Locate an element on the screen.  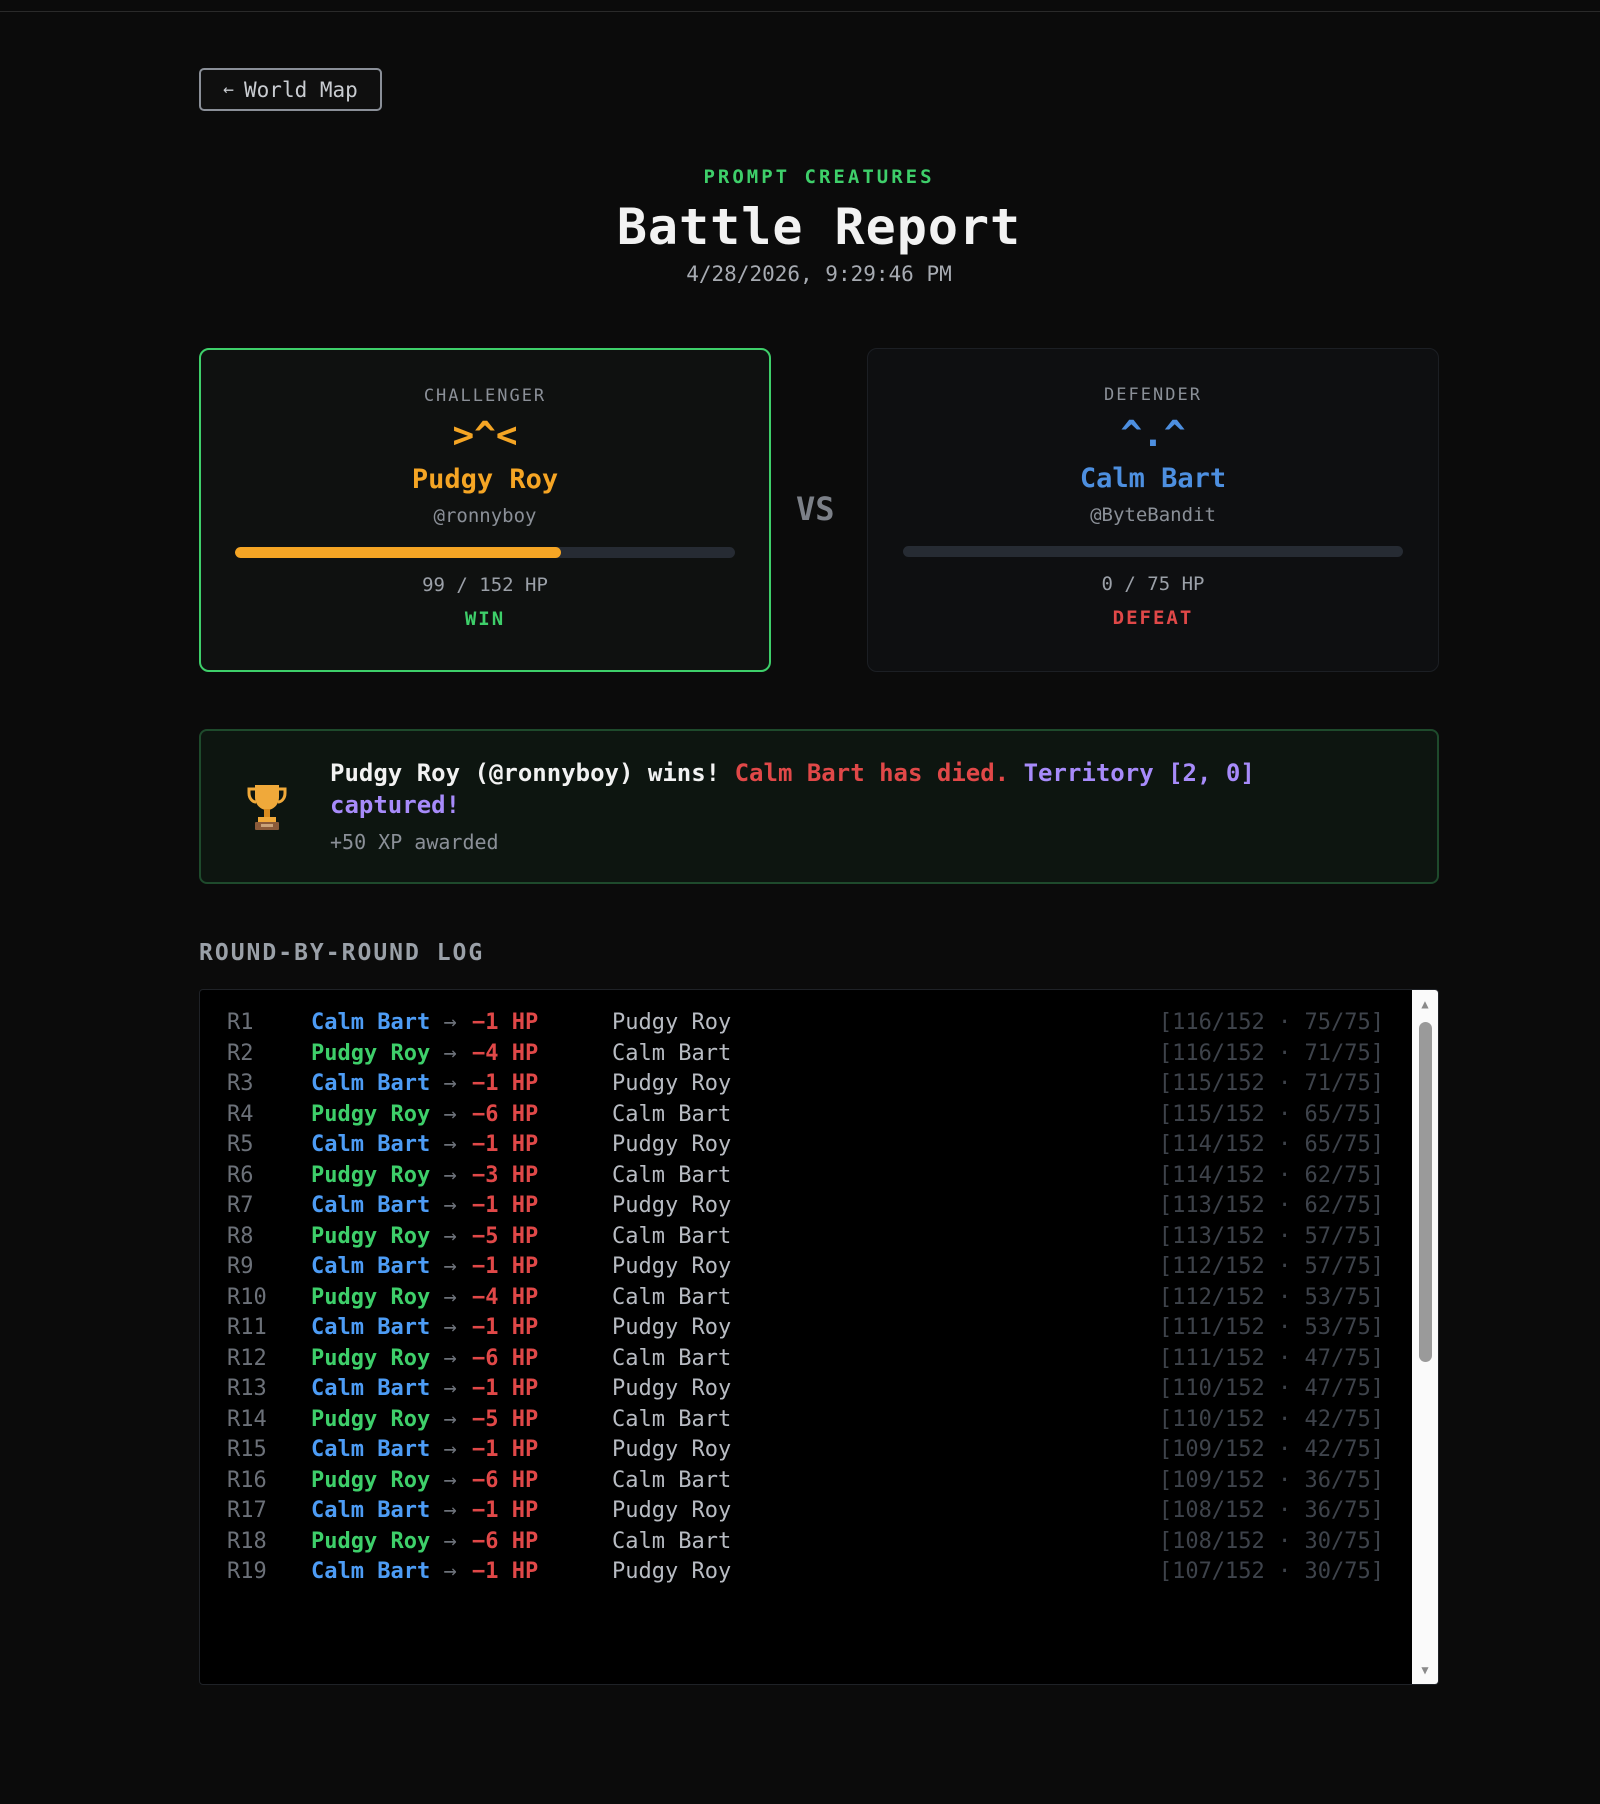
log-round-number: R5 is located at coordinates (240, 1144).